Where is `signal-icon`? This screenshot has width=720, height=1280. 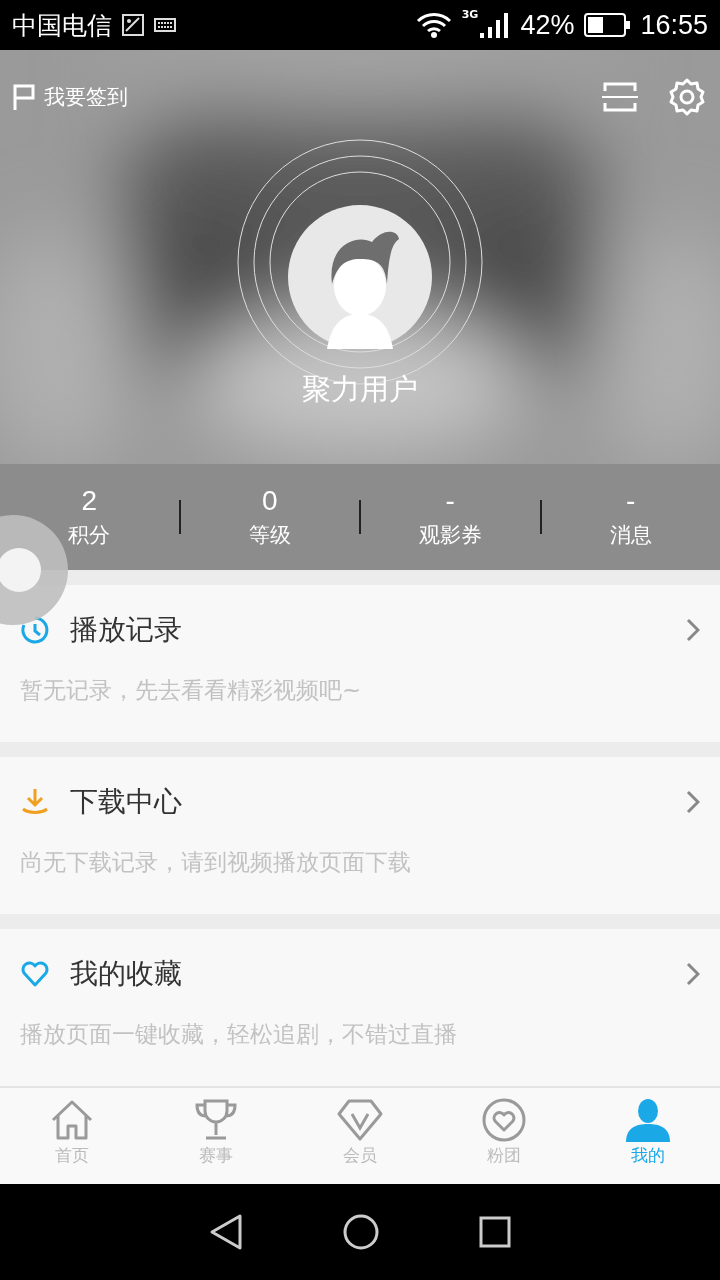 signal-icon is located at coordinates (495, 25).